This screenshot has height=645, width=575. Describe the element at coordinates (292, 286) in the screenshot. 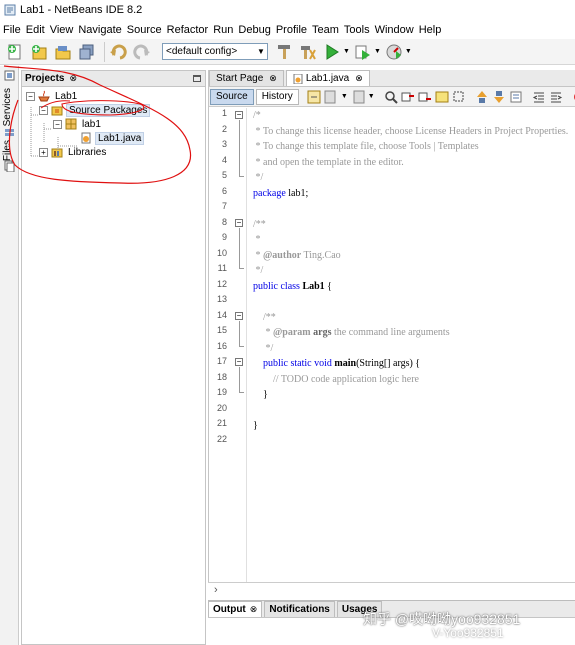

I see `code-line: public class Lab1 {` at that location.